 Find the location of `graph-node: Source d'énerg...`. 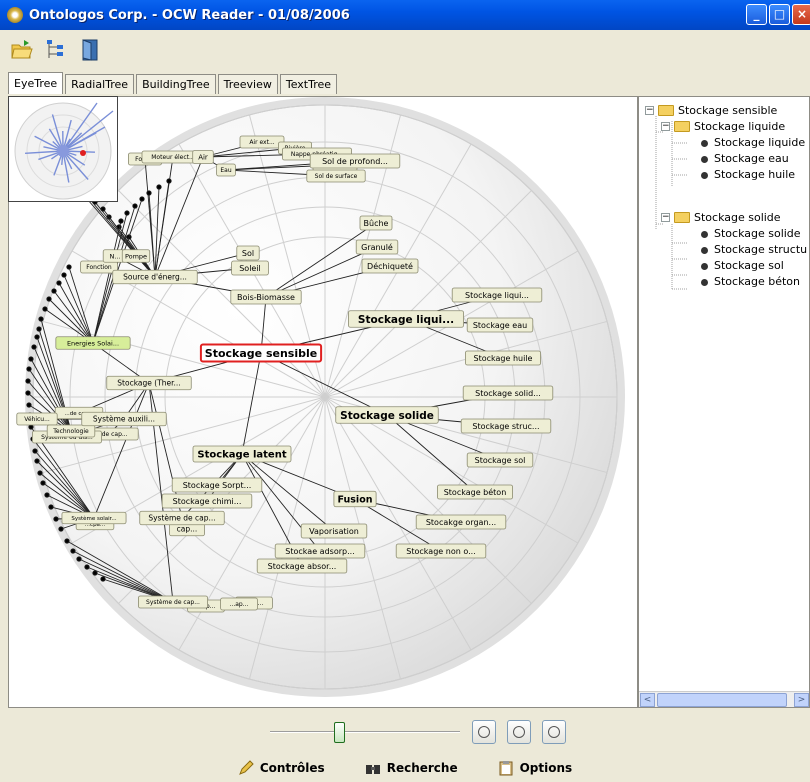

graph-node: Source d'énerg... is located at coordinates (155, 277).